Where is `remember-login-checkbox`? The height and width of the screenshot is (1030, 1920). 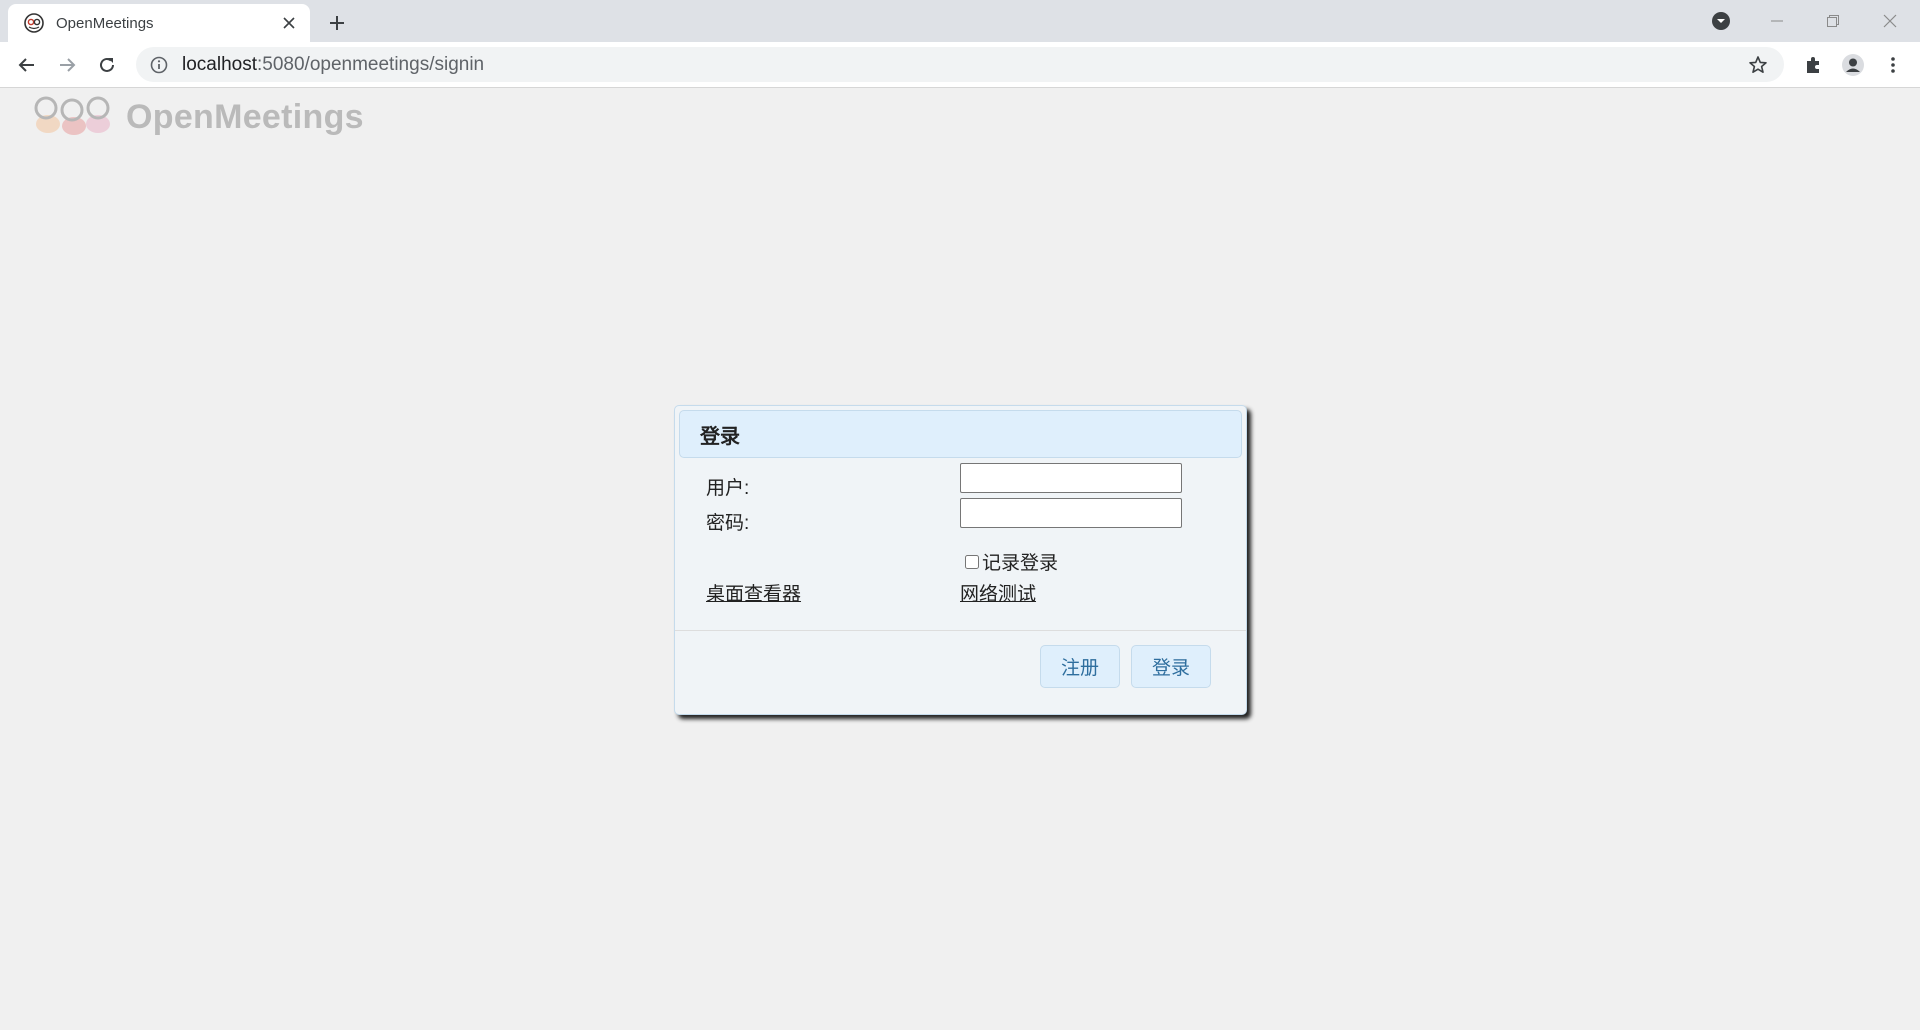
remember-login-checkbox is located at coordinates (972, 561).